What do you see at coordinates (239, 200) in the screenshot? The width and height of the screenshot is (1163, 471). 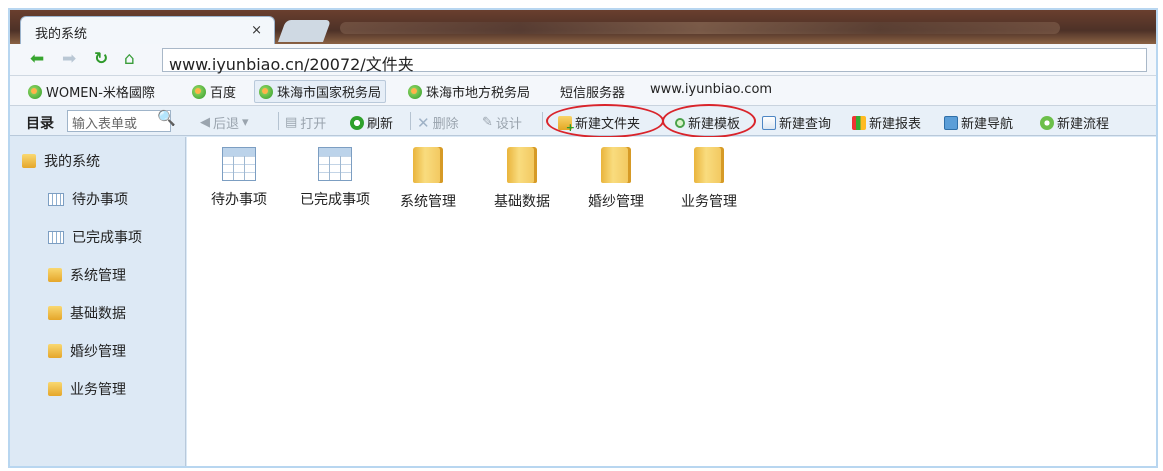 I see `content-item-label: 待办事项` at bounding box center [239, 200].